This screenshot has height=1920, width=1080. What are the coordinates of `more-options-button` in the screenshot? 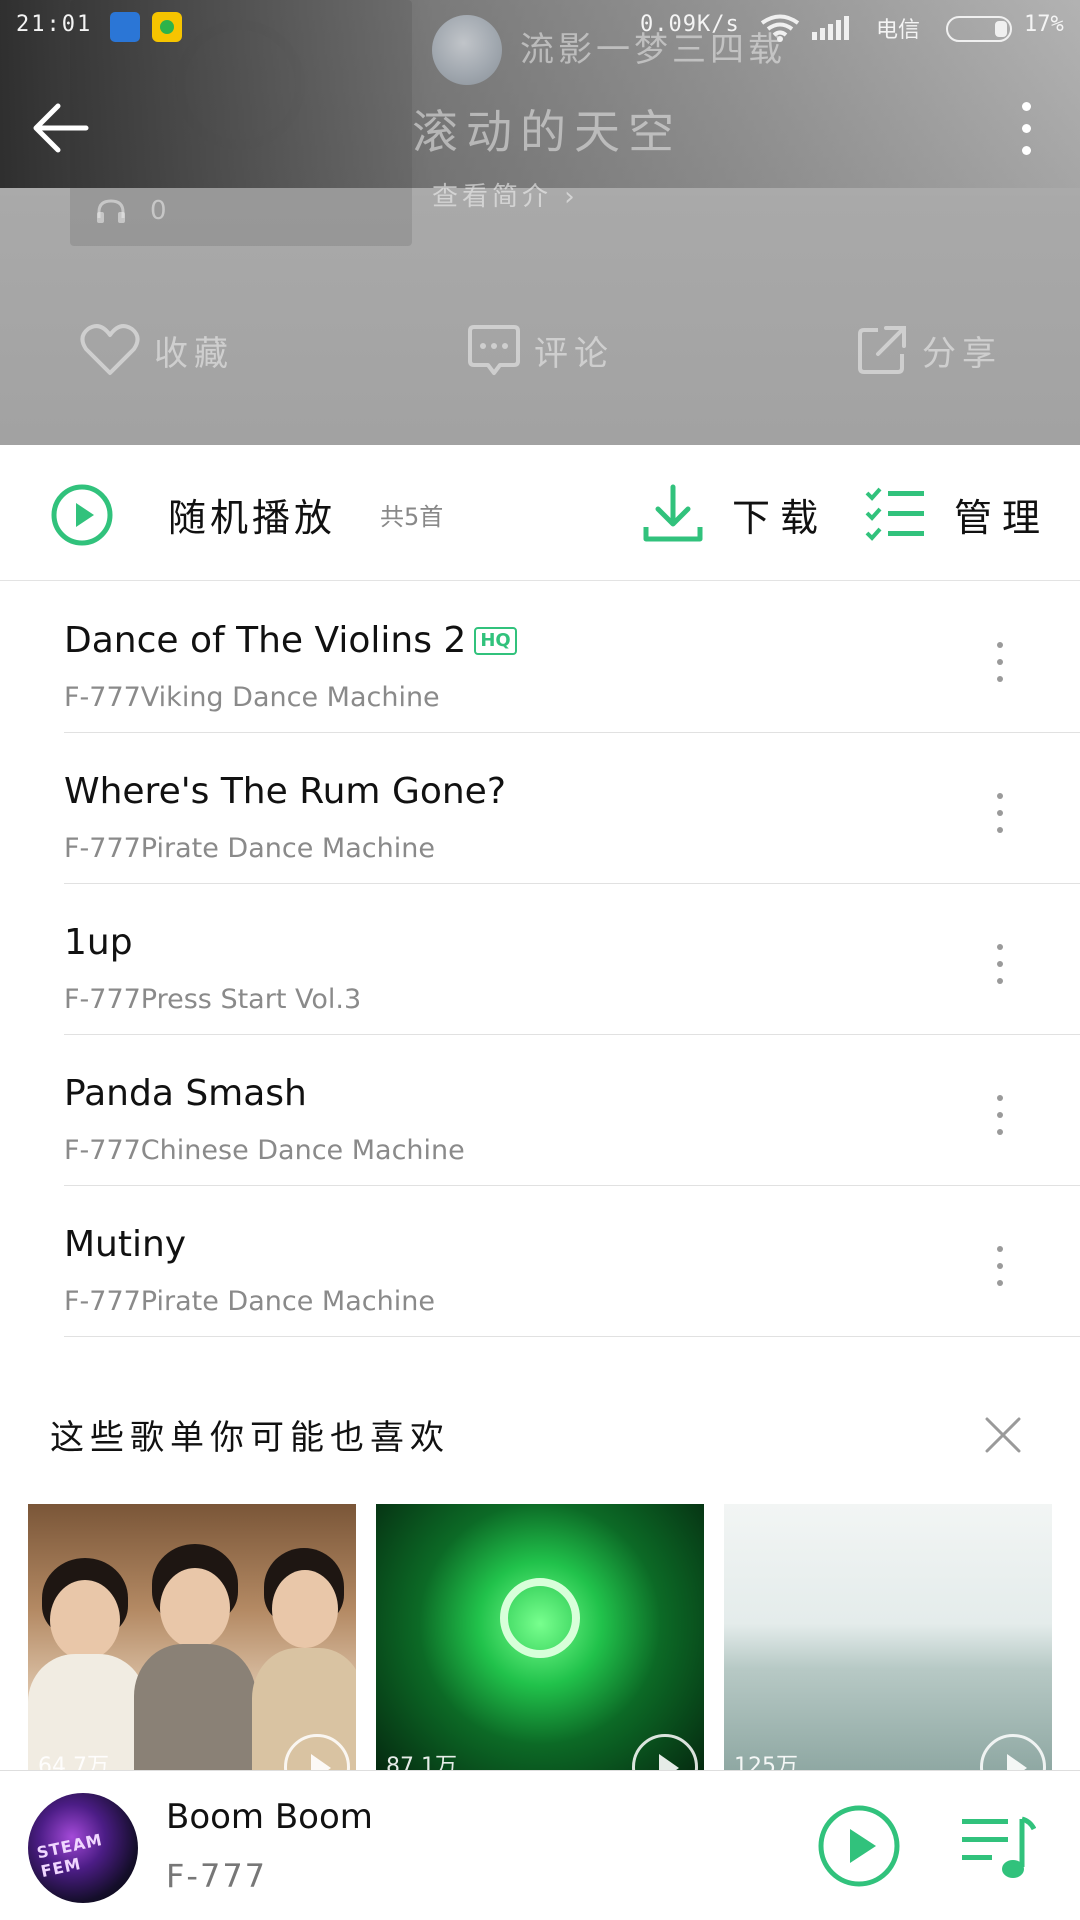 It's located at (1026, 130).